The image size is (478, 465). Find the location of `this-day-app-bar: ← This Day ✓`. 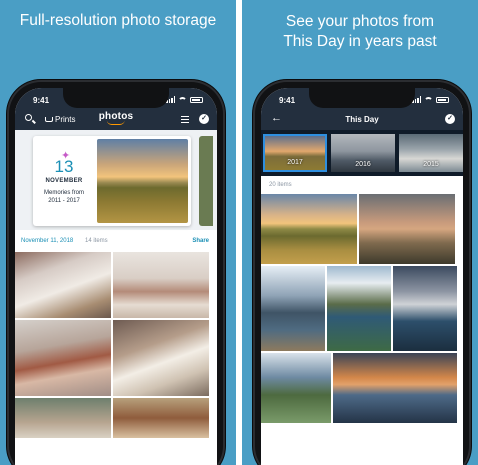

this-day-app-bar: ← This Day ✓ is located at coordinates (362, 120).